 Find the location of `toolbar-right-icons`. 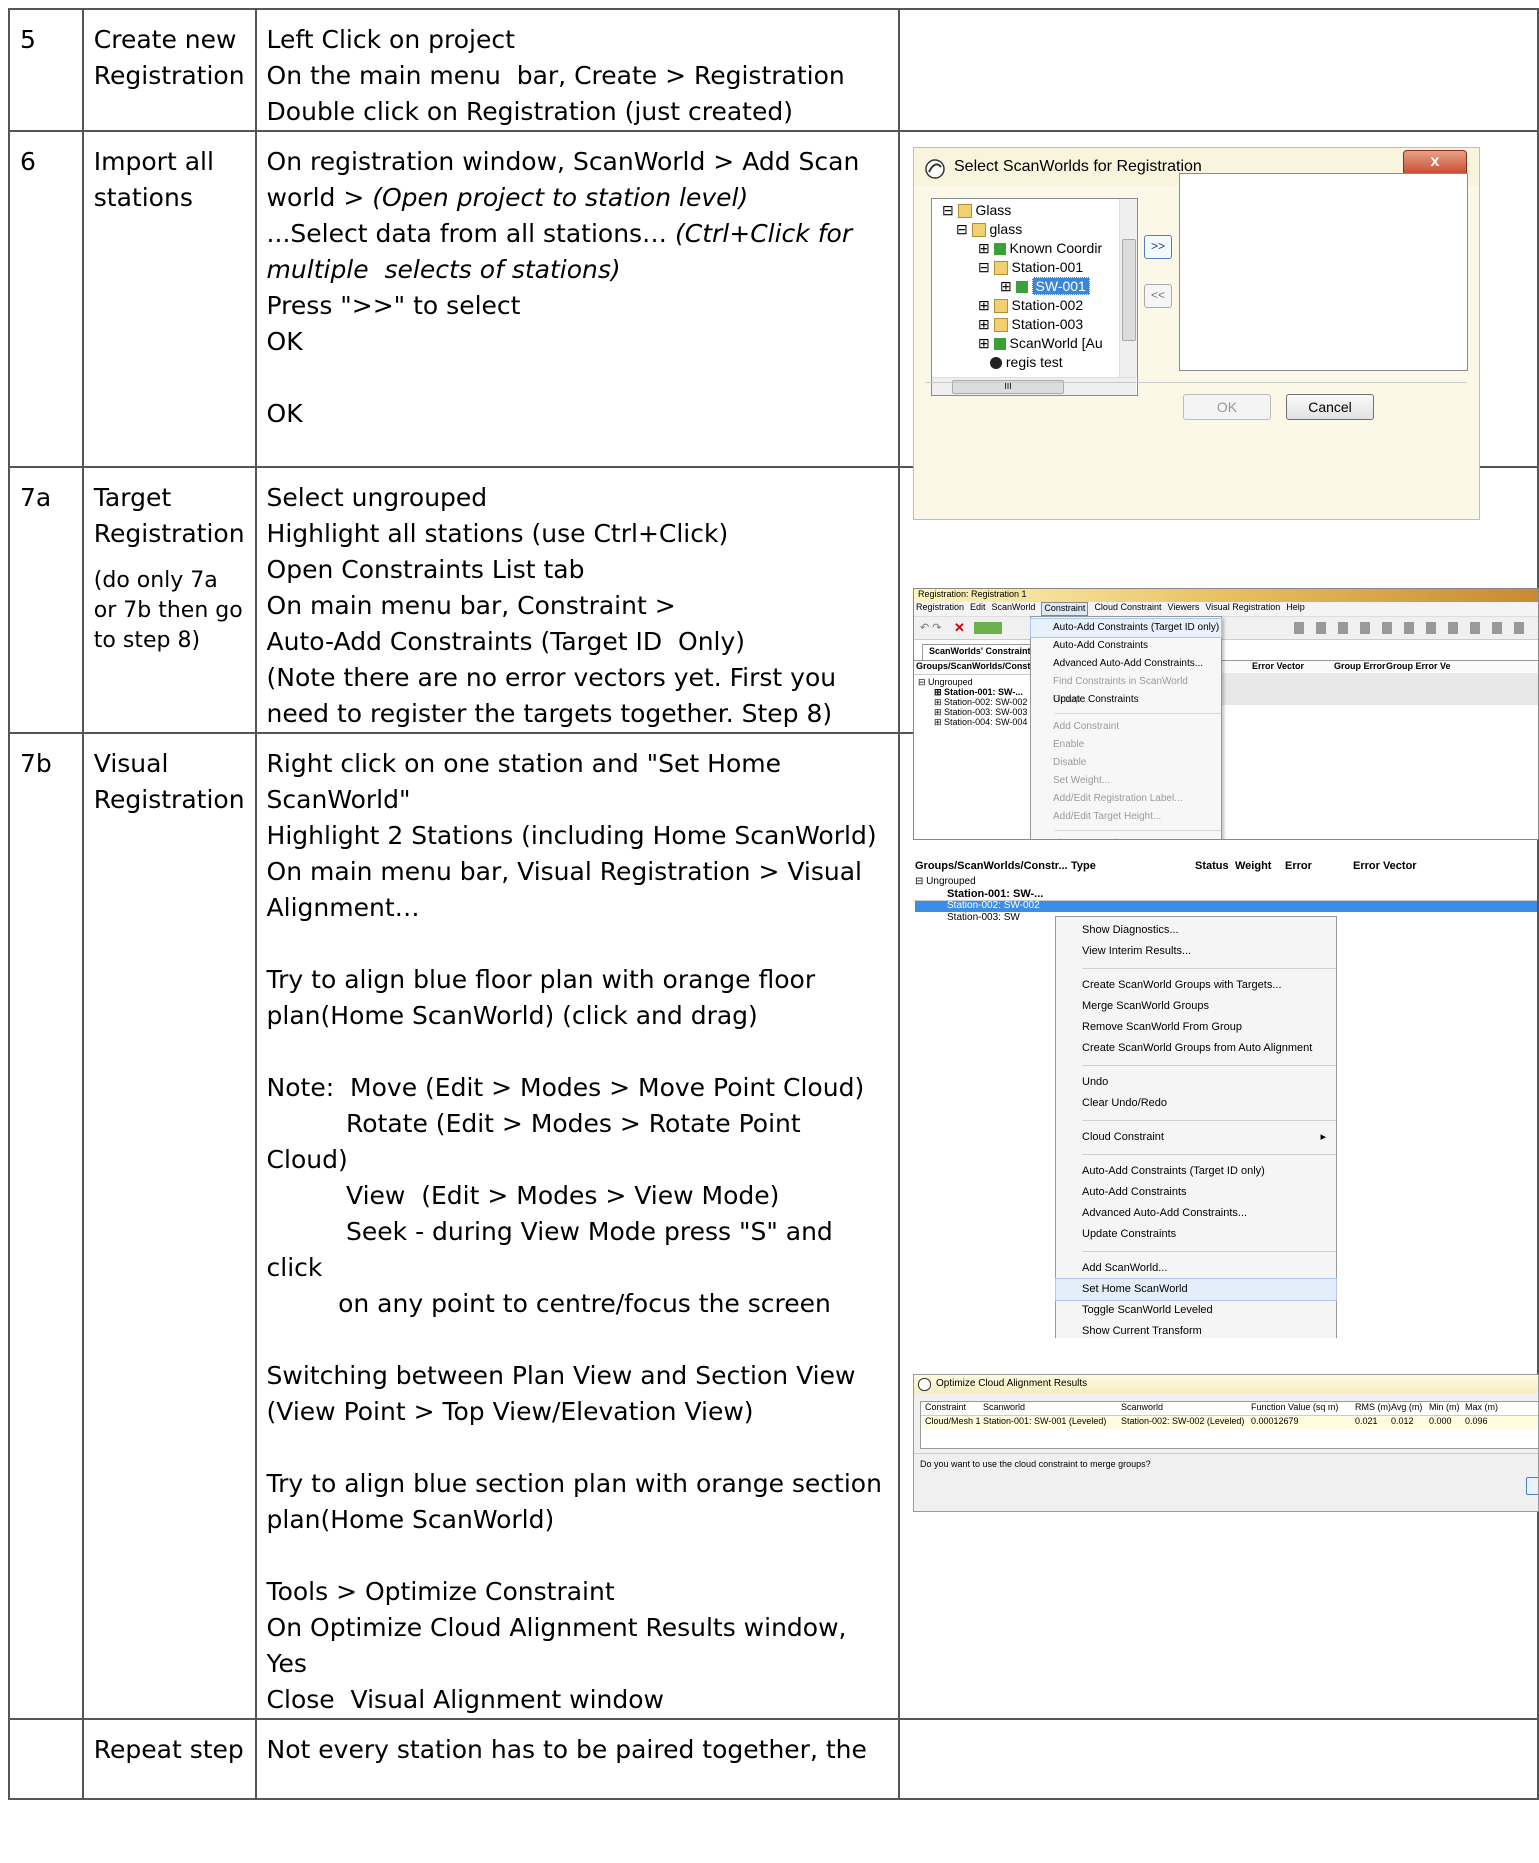

toolbar-right-icons is located at coordinates (1414, 628).